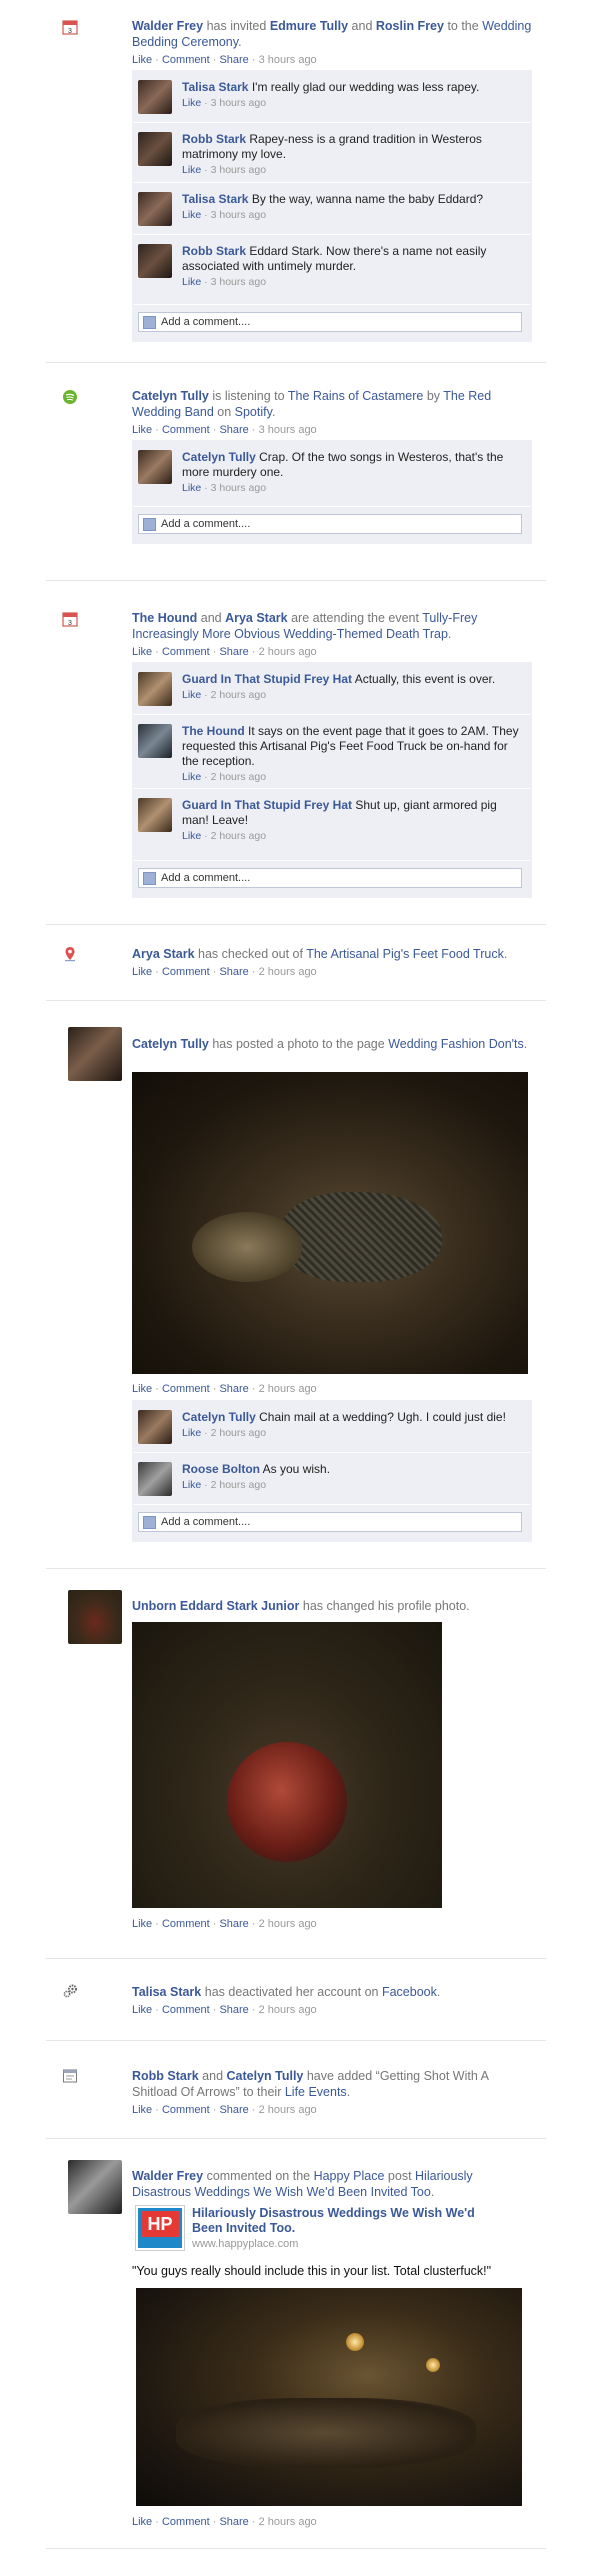 This screenshot has width=600, height=2557. I want to click on commenter-link: The Hound, so click(213, 731).